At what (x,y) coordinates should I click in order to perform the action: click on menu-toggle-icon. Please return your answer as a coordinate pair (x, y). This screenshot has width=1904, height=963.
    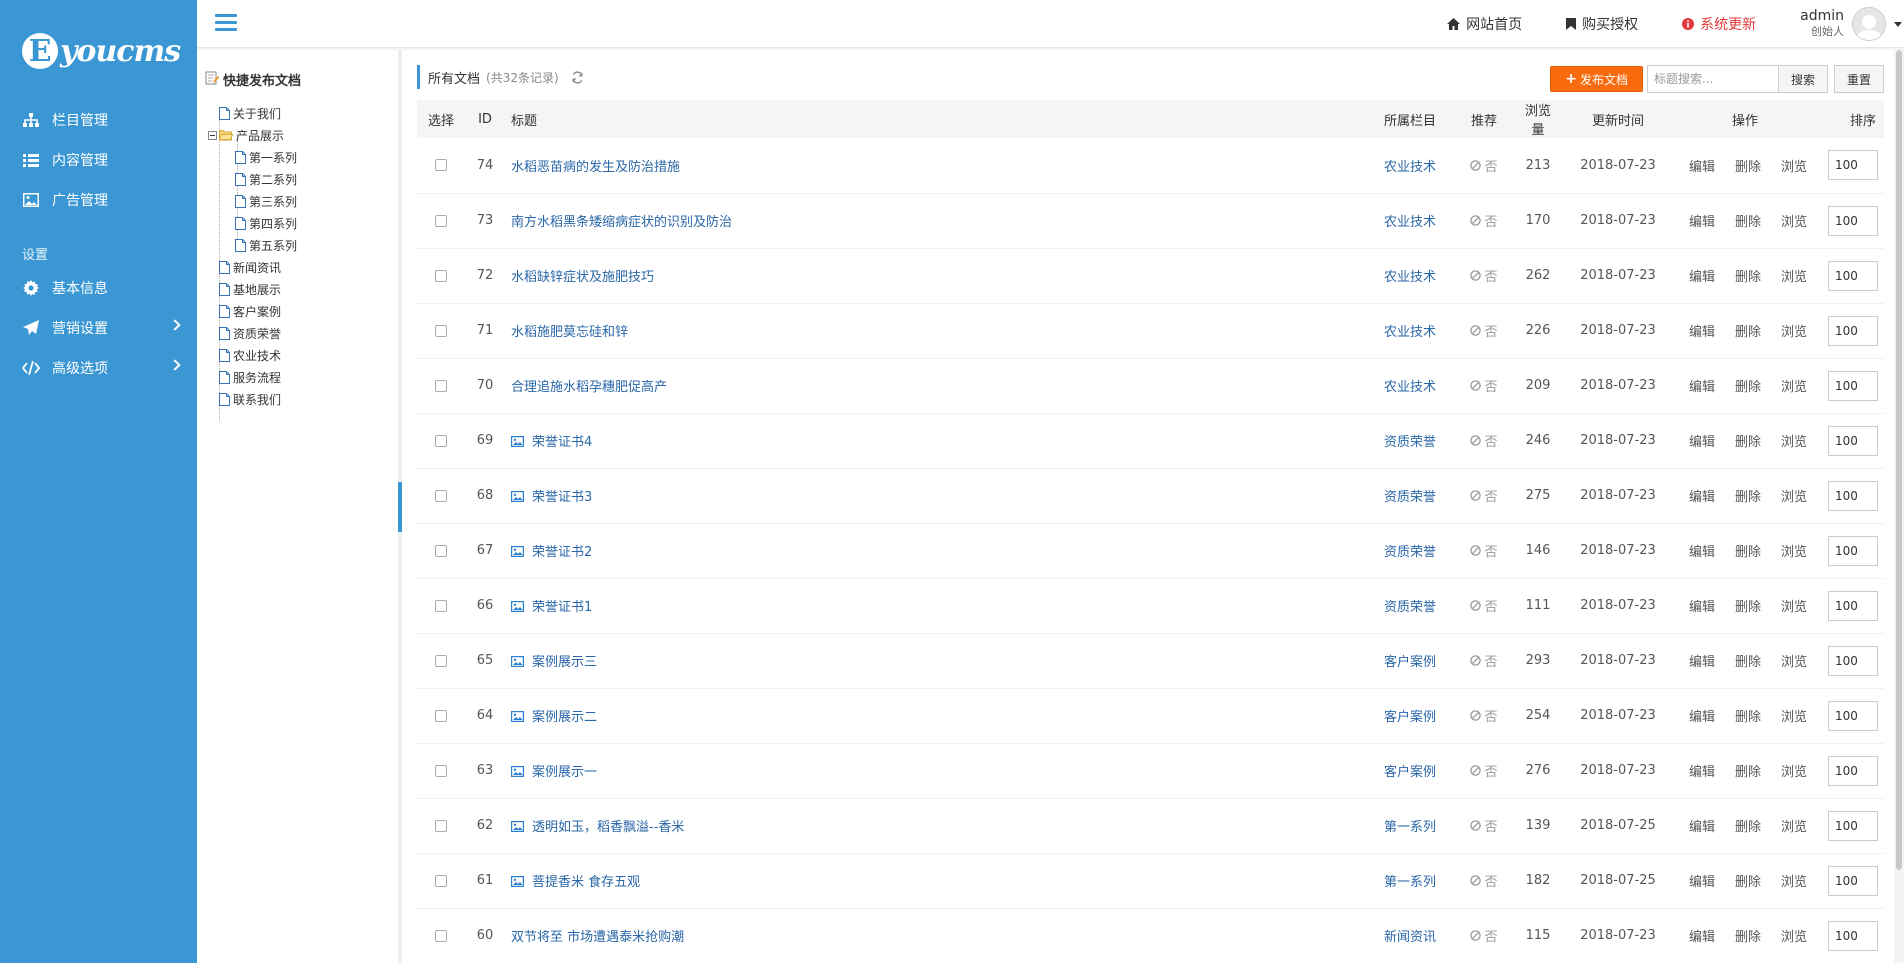
    Looking at the image, I should click on (226, 23).